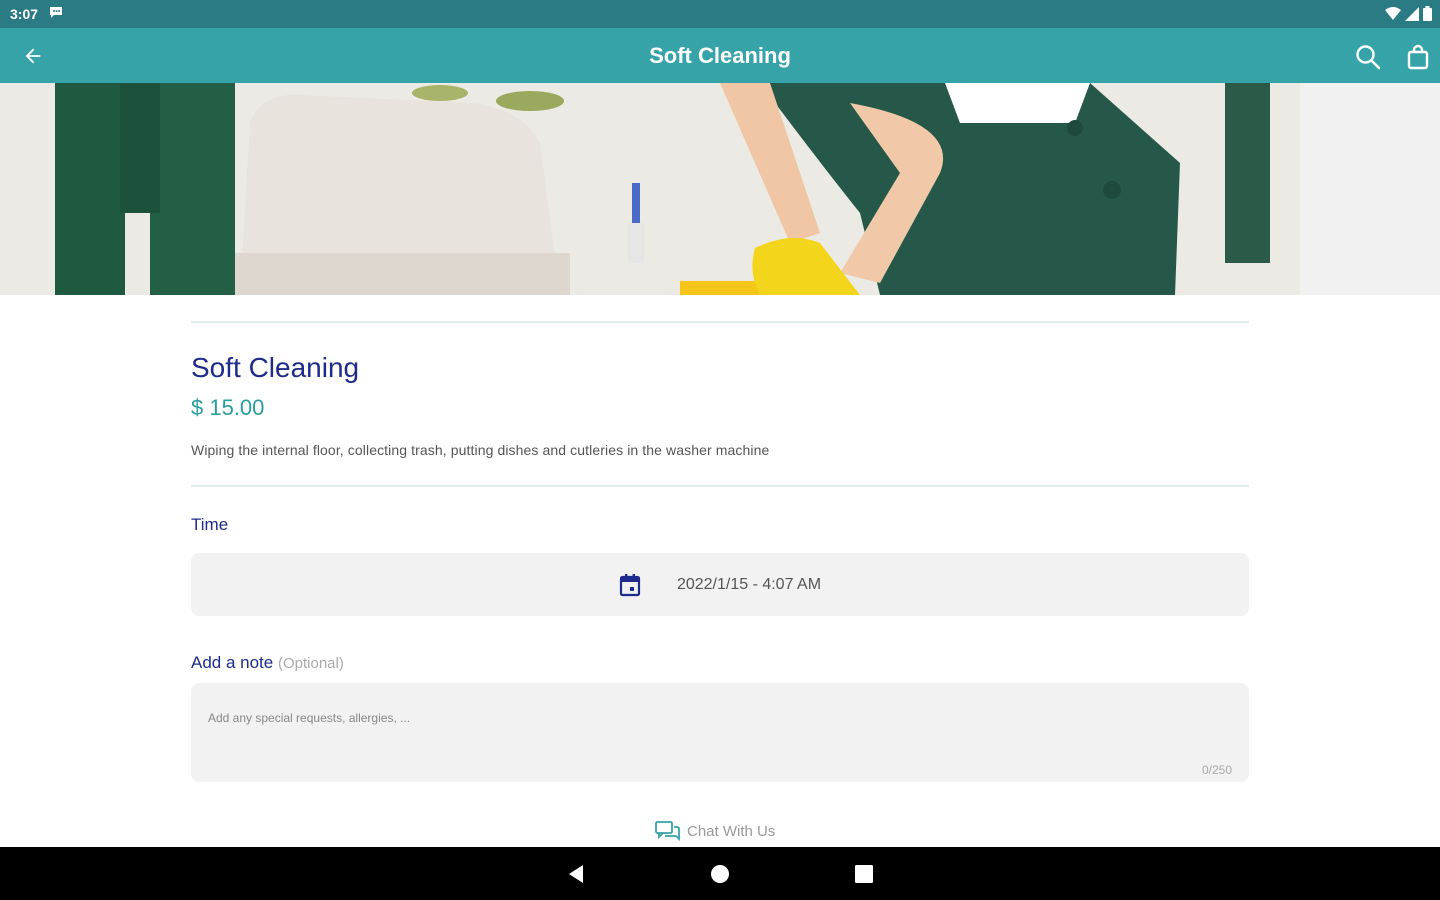 The height and width of the screenshot is (900, 1440). What do you see at coordinates (232, 662) in the screenshot?
I see `note-label-text: Add a note` at bounding box center [232, 662].